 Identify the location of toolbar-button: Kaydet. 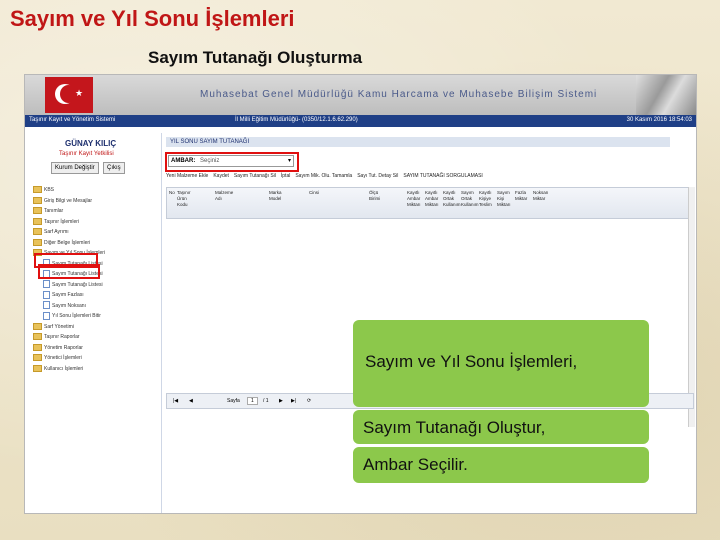
(221, 176).